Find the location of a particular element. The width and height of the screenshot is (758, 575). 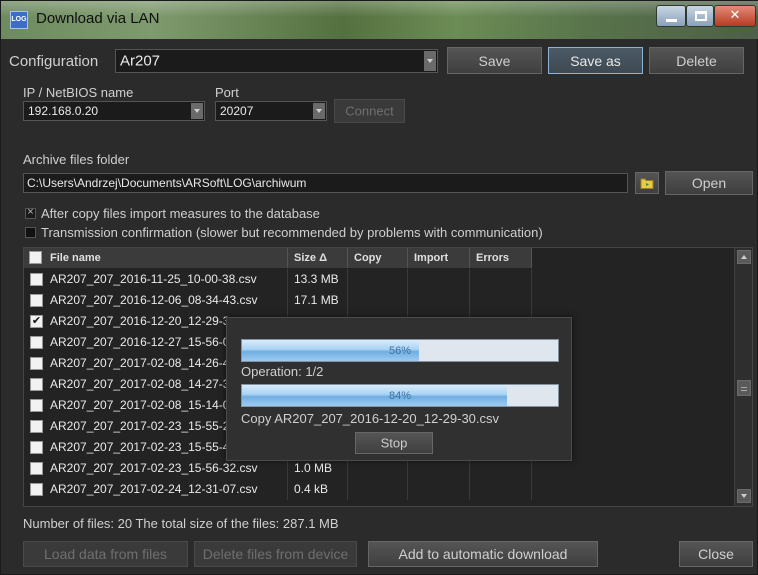

transmission-confirmation-checkbox is located at coordinates (30, 232).